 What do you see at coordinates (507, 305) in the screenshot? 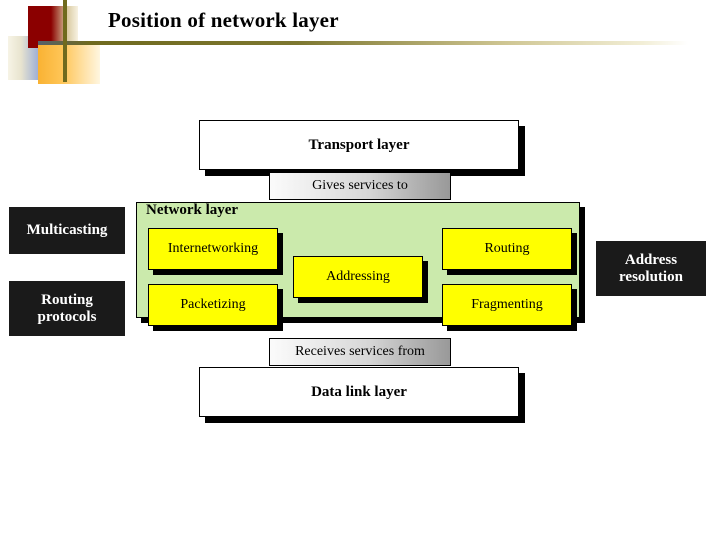
I see `function-box-fragmenting: Fragmenting` at bounding box center [507, 305].